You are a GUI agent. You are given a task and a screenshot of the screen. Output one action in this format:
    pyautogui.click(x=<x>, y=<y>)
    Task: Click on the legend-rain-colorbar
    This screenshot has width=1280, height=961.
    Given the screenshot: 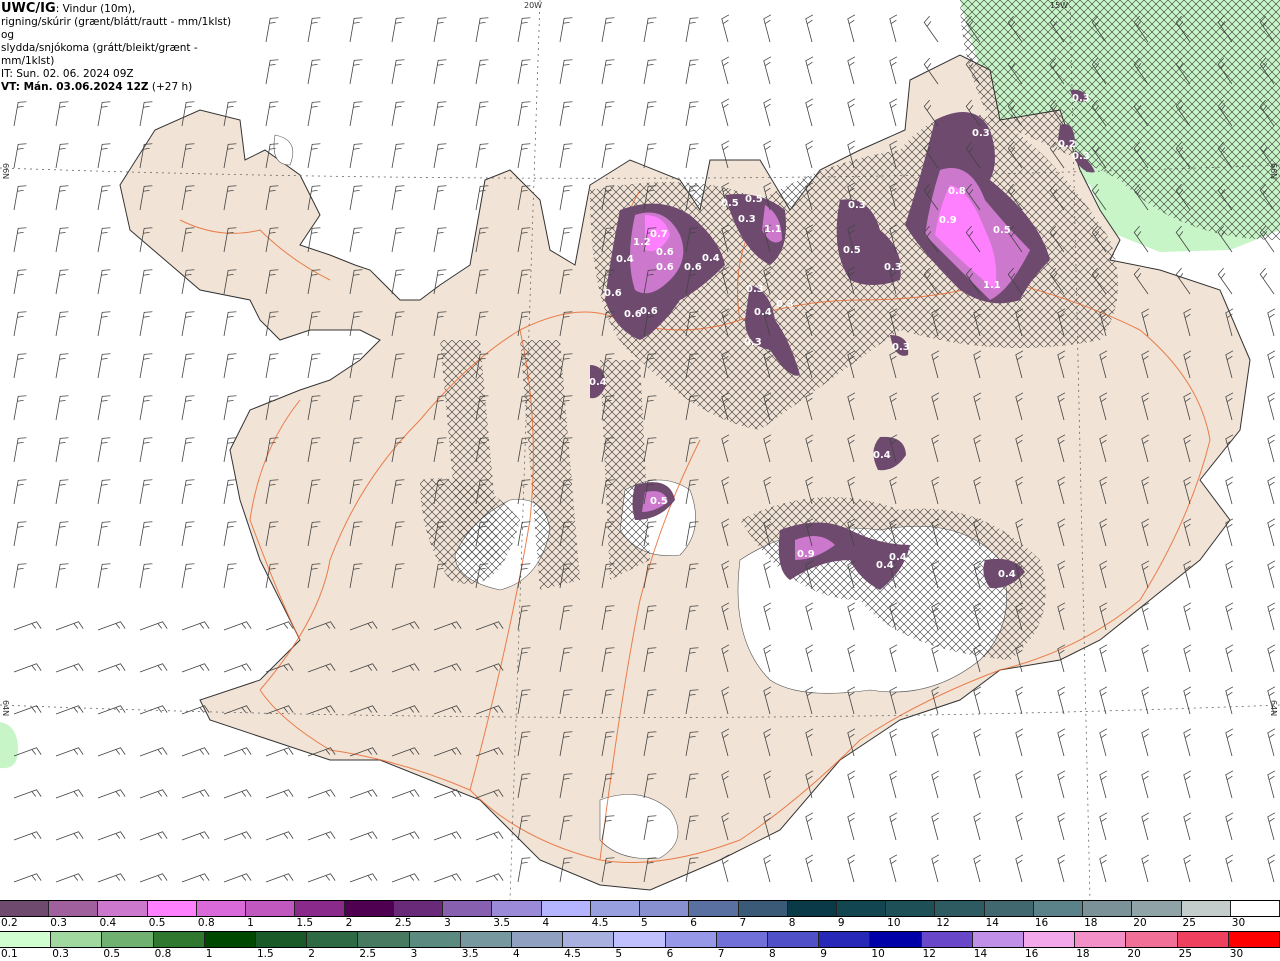 What is the action you would take?
    pyautogui.click(x=640, y=939)
    